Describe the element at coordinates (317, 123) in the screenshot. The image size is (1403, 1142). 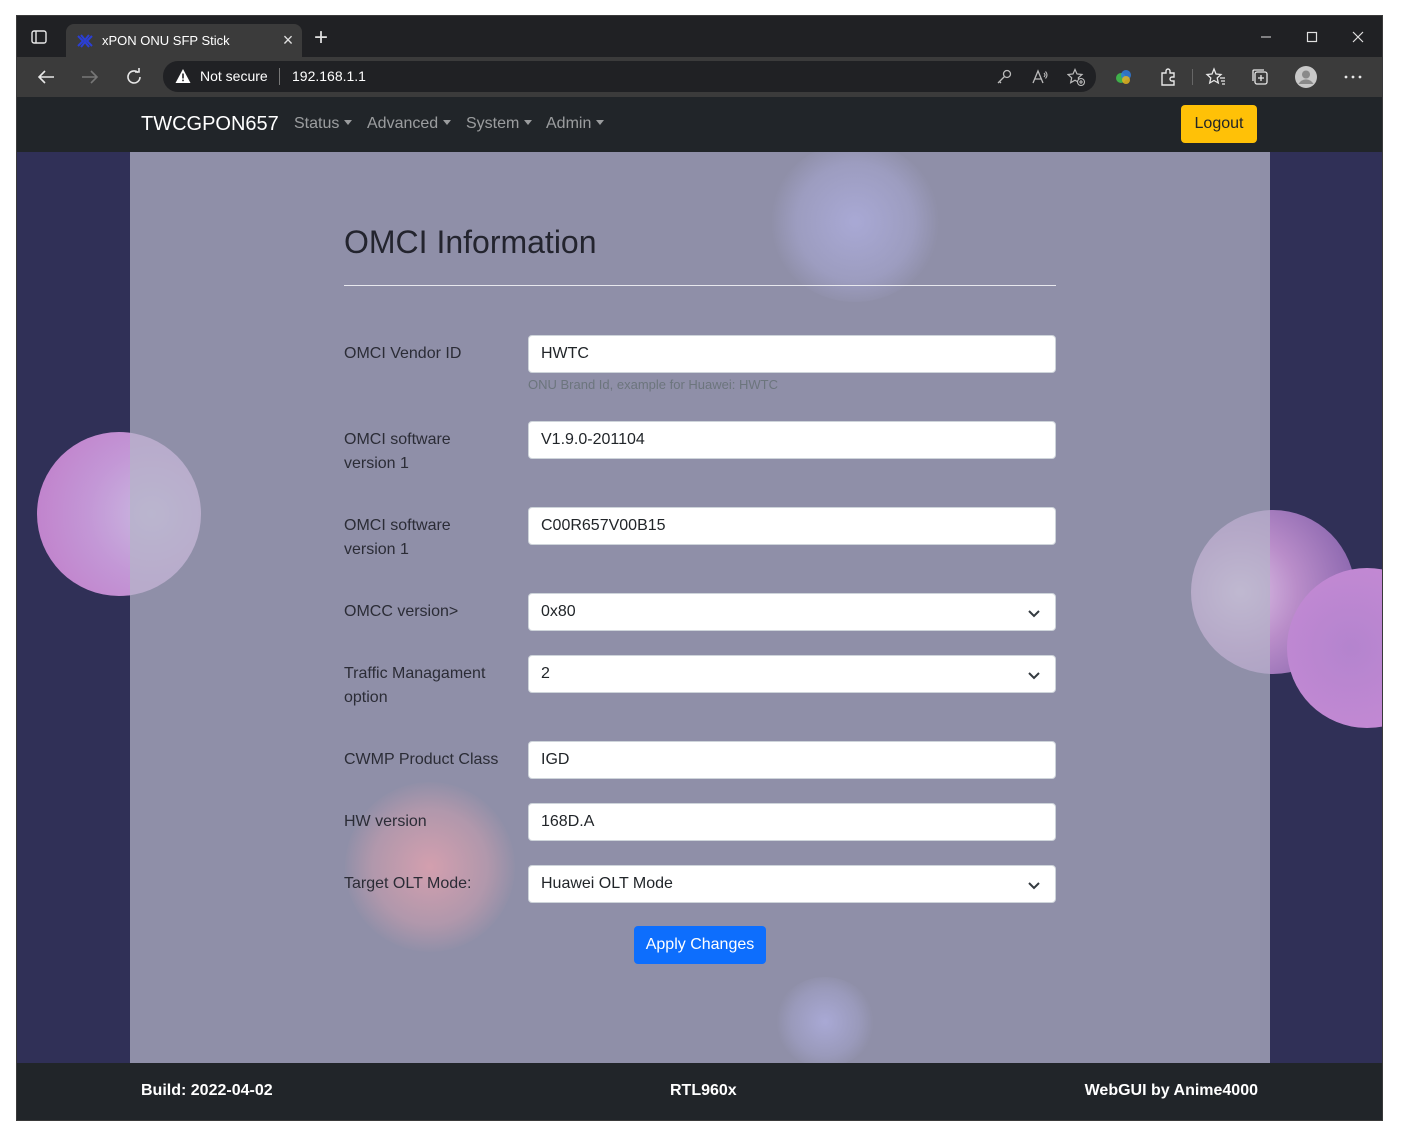
I see `menu-status-label: Status` at that location.